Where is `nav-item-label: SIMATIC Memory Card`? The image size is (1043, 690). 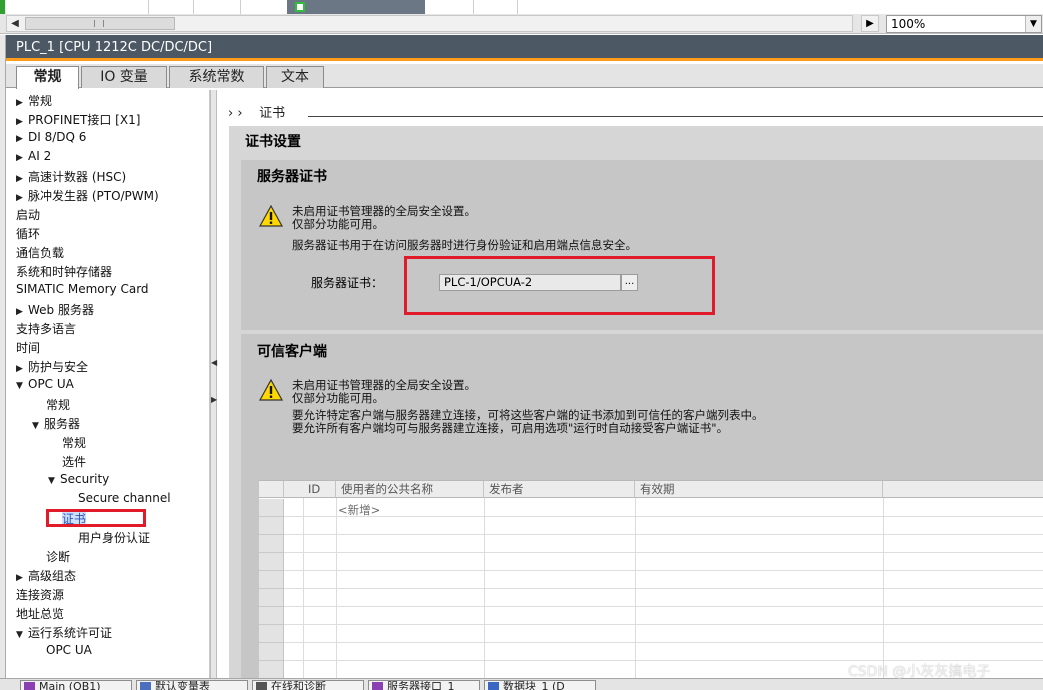 nav-item-label: SIMATIC Memory Card is located at coordinates (82, 289).